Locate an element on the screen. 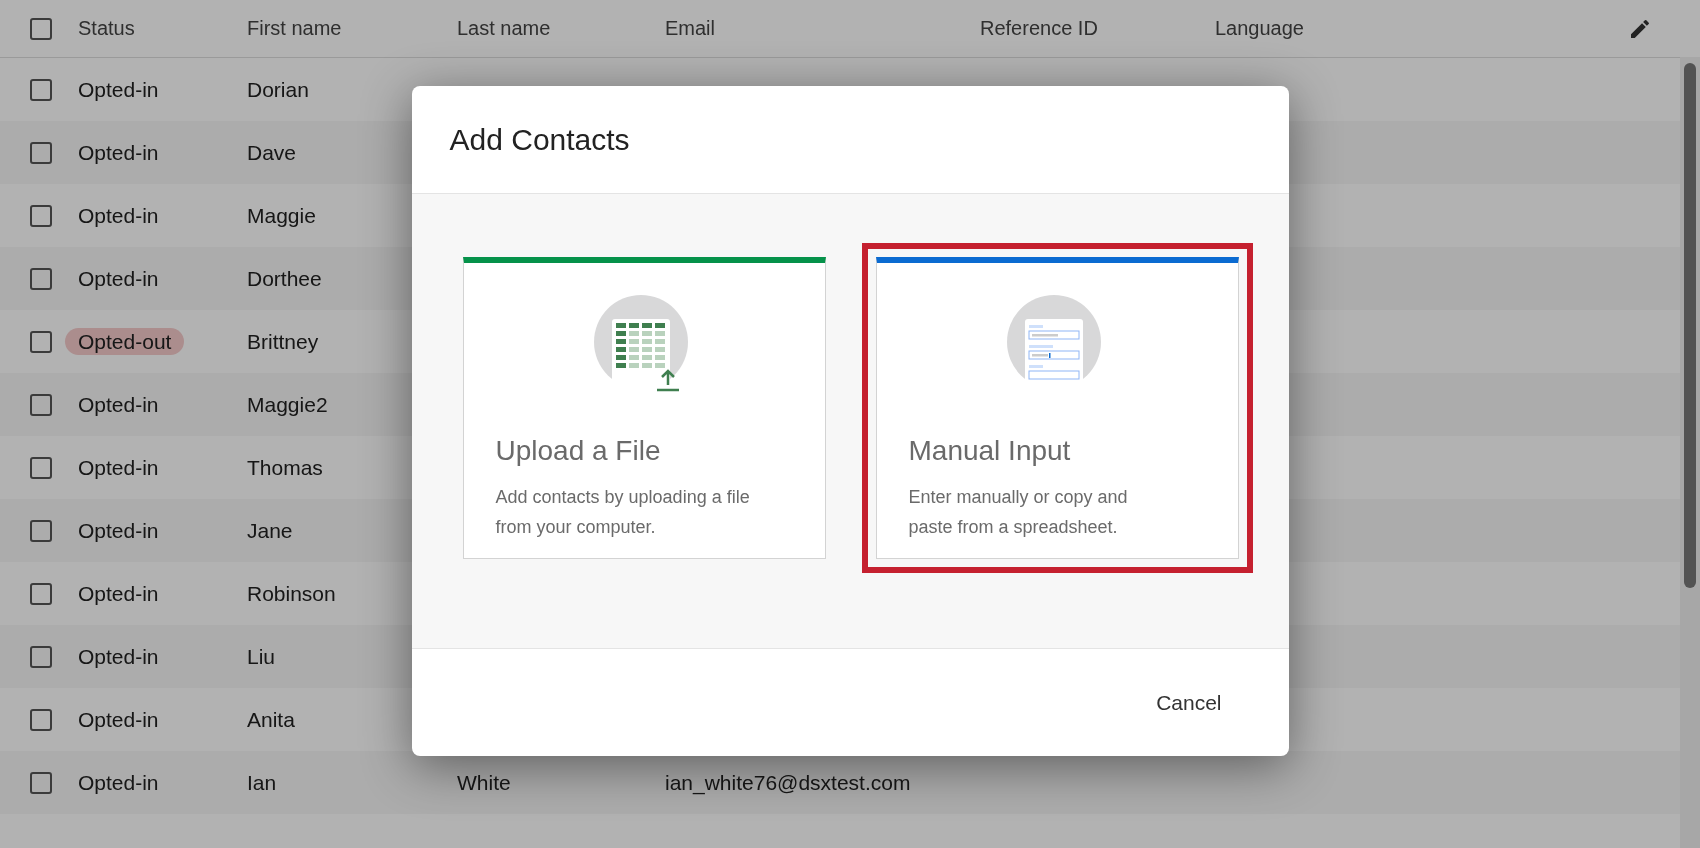 The height and width of the screenshot is (848, 1700). column-header: First name is located at coordinates (352, 28).